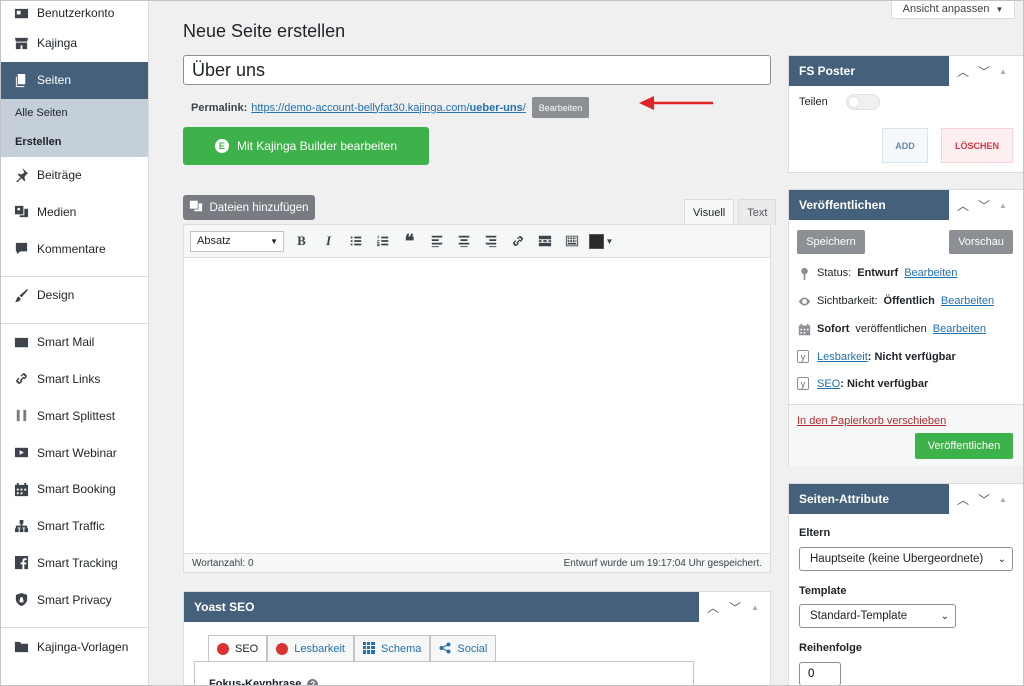 This screenshot has height=686, width=1024. Describe the element at coordinates (463, 241) in the screenshot. I see `align-center-icon` at that location.